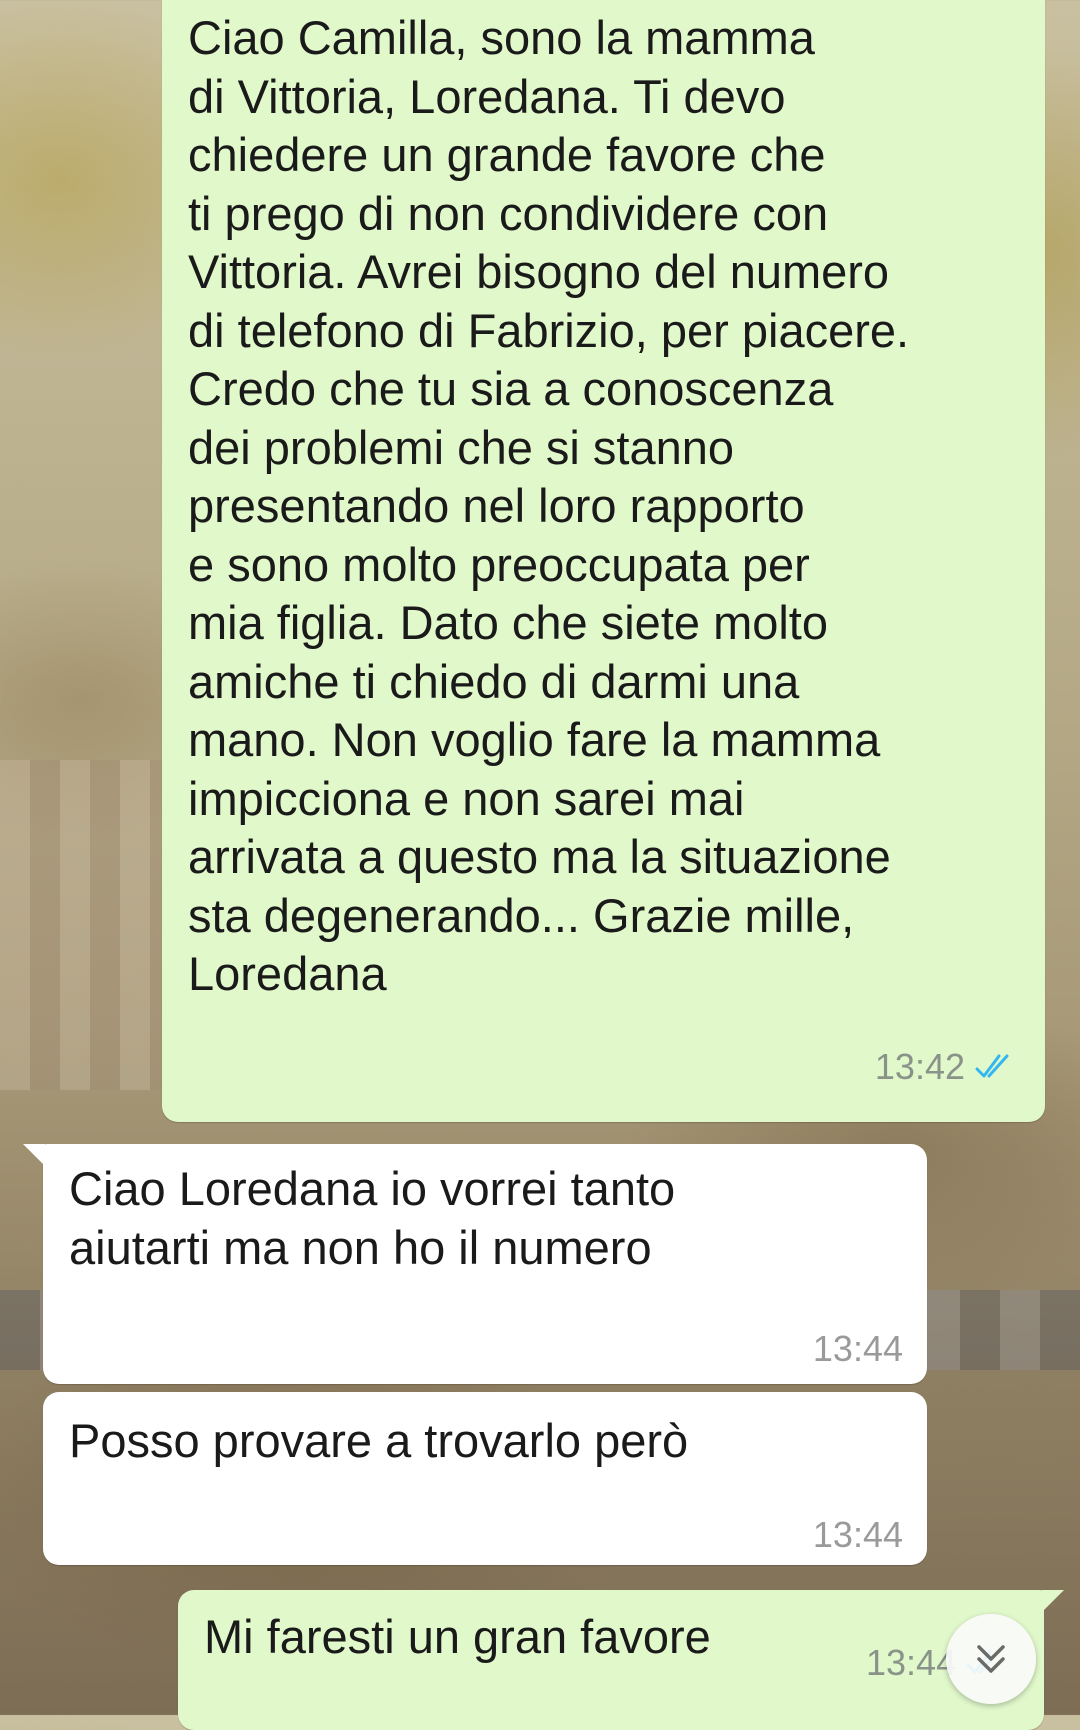 The height and width of the screenshot is (1730, 1080). Describe the element at coordinates (457, 1636) in the screenshot. I see `message-text: Mi faresti un gran favore` at that location.